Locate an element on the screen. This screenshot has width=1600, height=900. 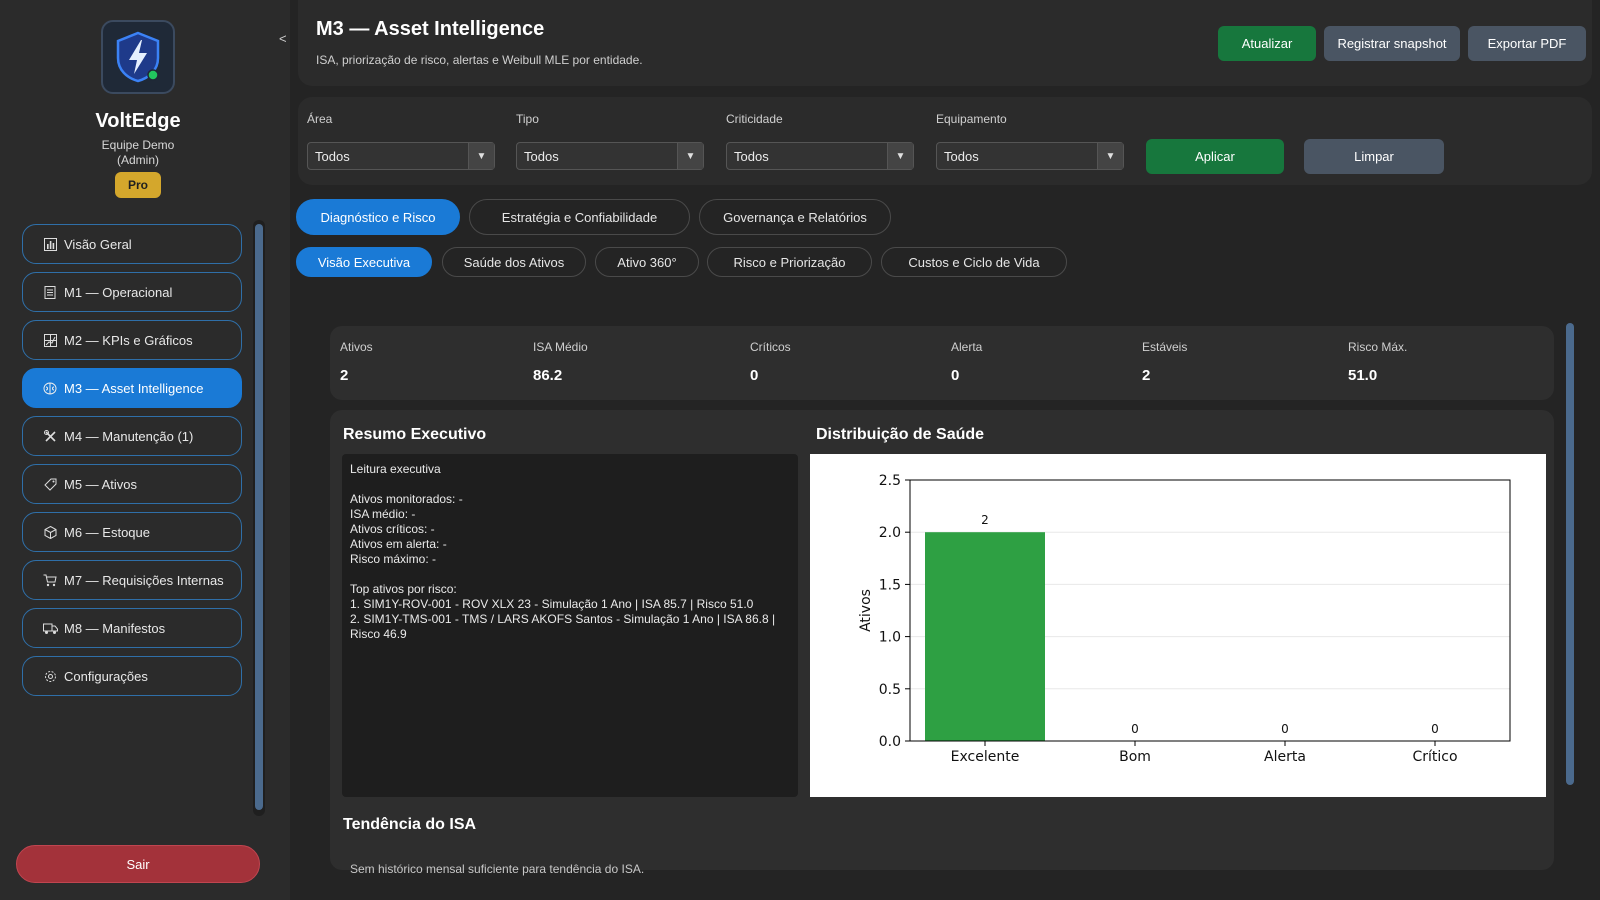
sidebar-item-visao-geral: Visão Geral is located at coordinates (132, 244).